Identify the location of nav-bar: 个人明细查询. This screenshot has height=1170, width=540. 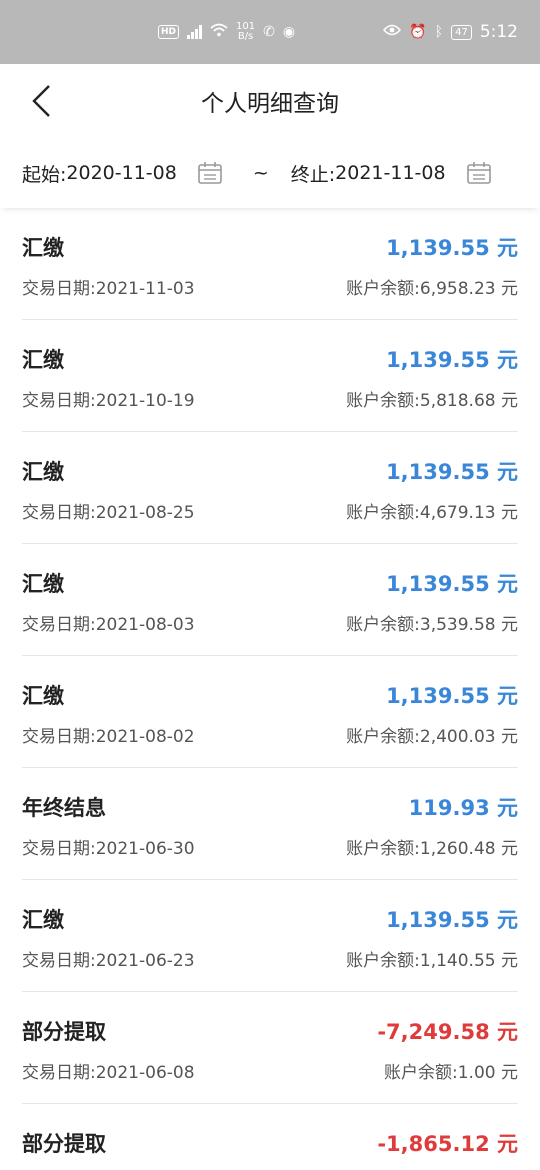
(270, 101).